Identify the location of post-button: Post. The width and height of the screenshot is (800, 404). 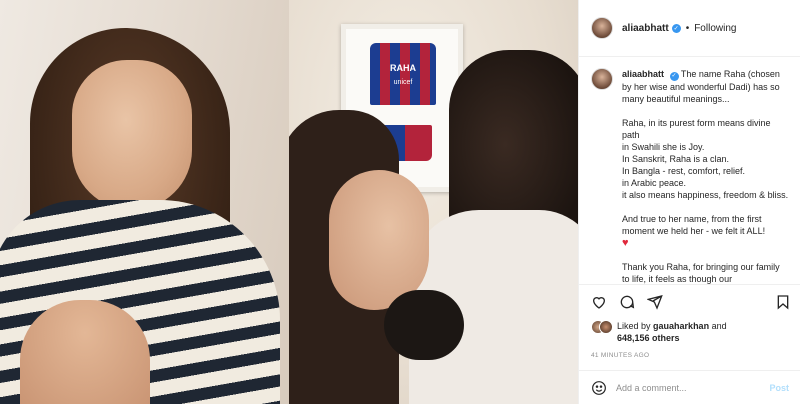
(779, 388).